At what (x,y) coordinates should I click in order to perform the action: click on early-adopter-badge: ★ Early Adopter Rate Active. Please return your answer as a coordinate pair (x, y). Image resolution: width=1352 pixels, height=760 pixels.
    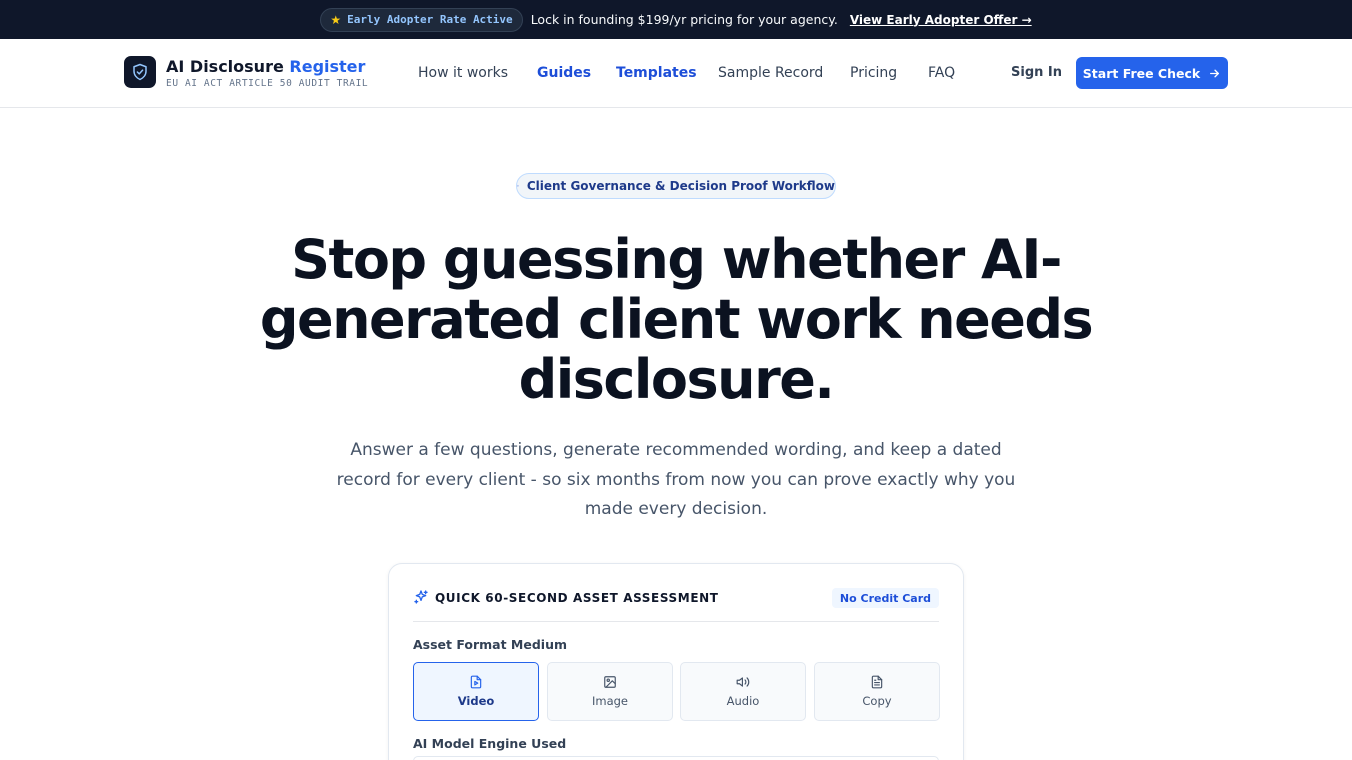
    Looking at the image, I should click on (421, 19).